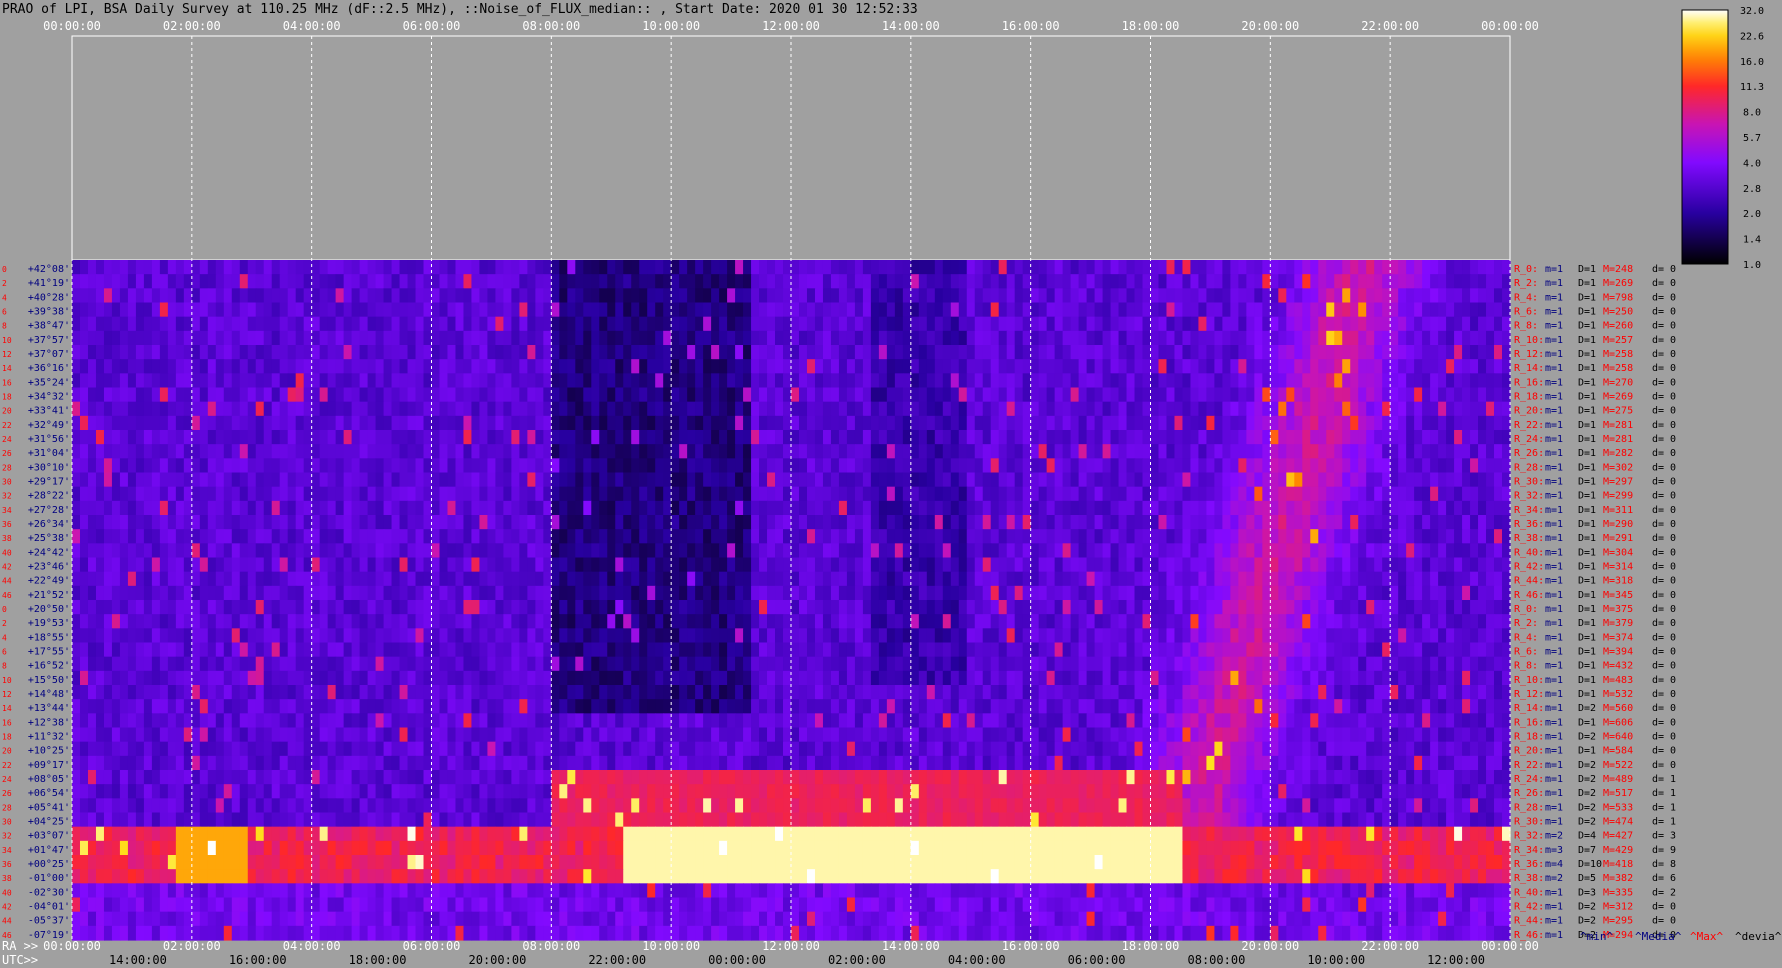 The width and height of the screenshot is (1782, 968). Describe the element at coordinates (312, 946) in the screenshot. I see `ra-tick-label: 04:00:00` at that location.